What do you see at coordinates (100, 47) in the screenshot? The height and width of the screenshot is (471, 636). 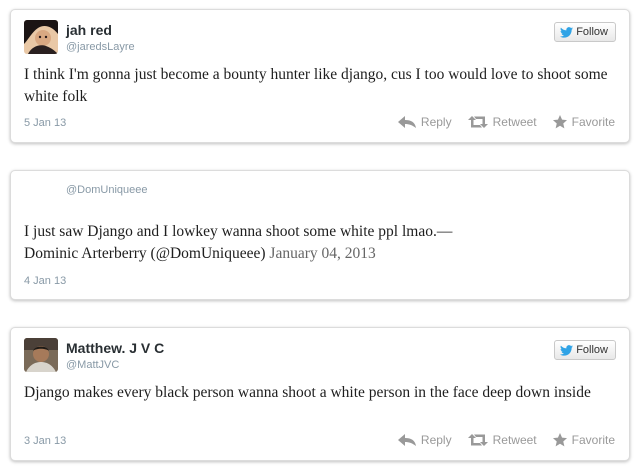 I see `user-handle: @jaredsLayre` at bounding box center [100, 47].